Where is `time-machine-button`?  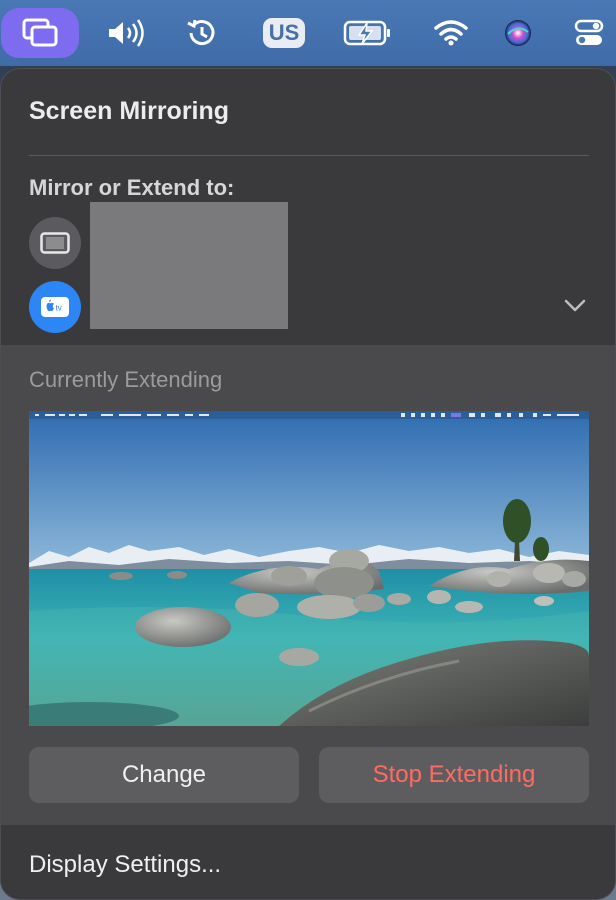
time-machine-button is located at coordinates (201, 33).